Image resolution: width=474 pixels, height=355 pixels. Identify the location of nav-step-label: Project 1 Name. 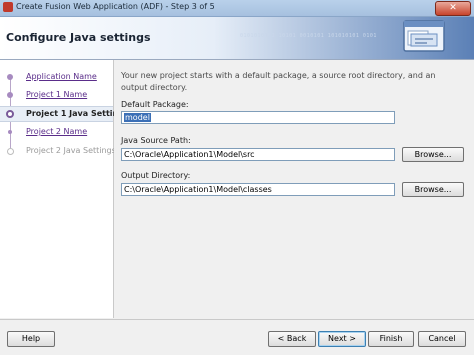
(56, 94).